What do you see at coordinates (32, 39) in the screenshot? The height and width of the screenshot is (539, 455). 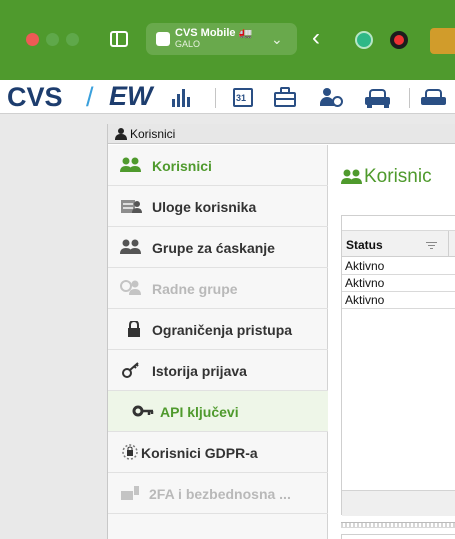 I see `window-close-button` at bounding box center [32, 39].